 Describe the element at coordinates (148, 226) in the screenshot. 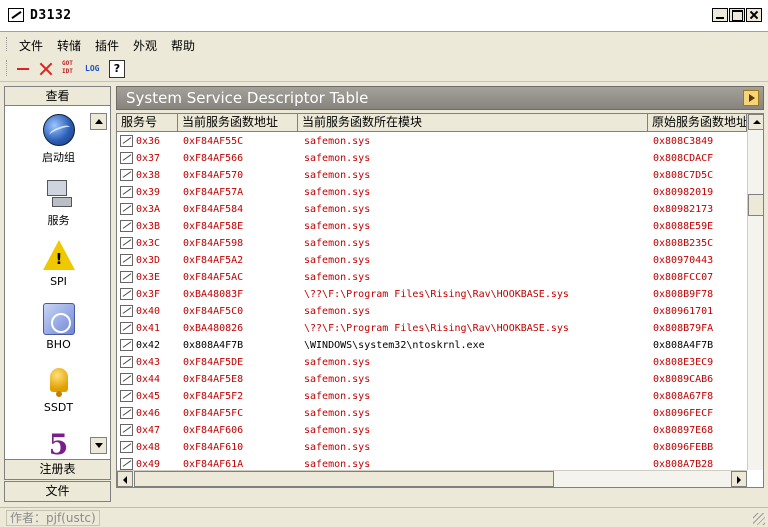

I see `cell-service-number: 0x3B` at that location.